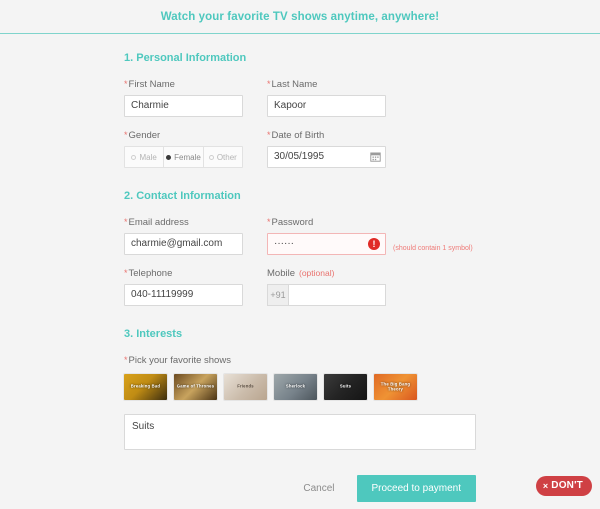  What do you see at coordinates (277, 295) in the screenshot?
I see `mobile-country-prefix: +91` at bounding box center [277, 295].